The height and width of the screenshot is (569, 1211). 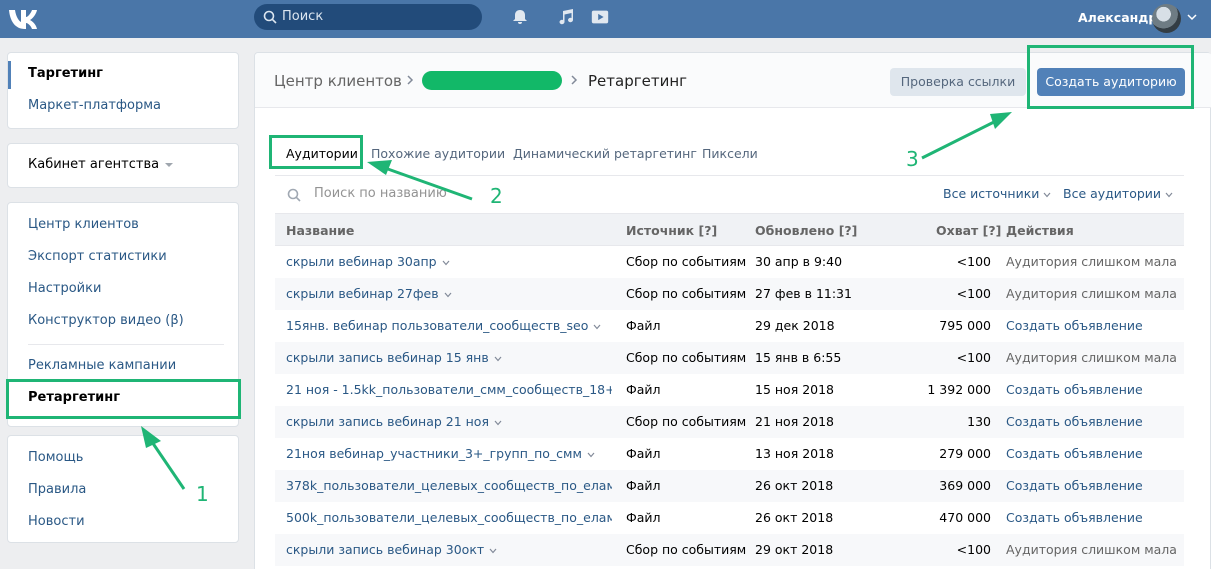 I want to click on tab-similar-audiences: Похожие аудитории, so click(x=438, y=153).